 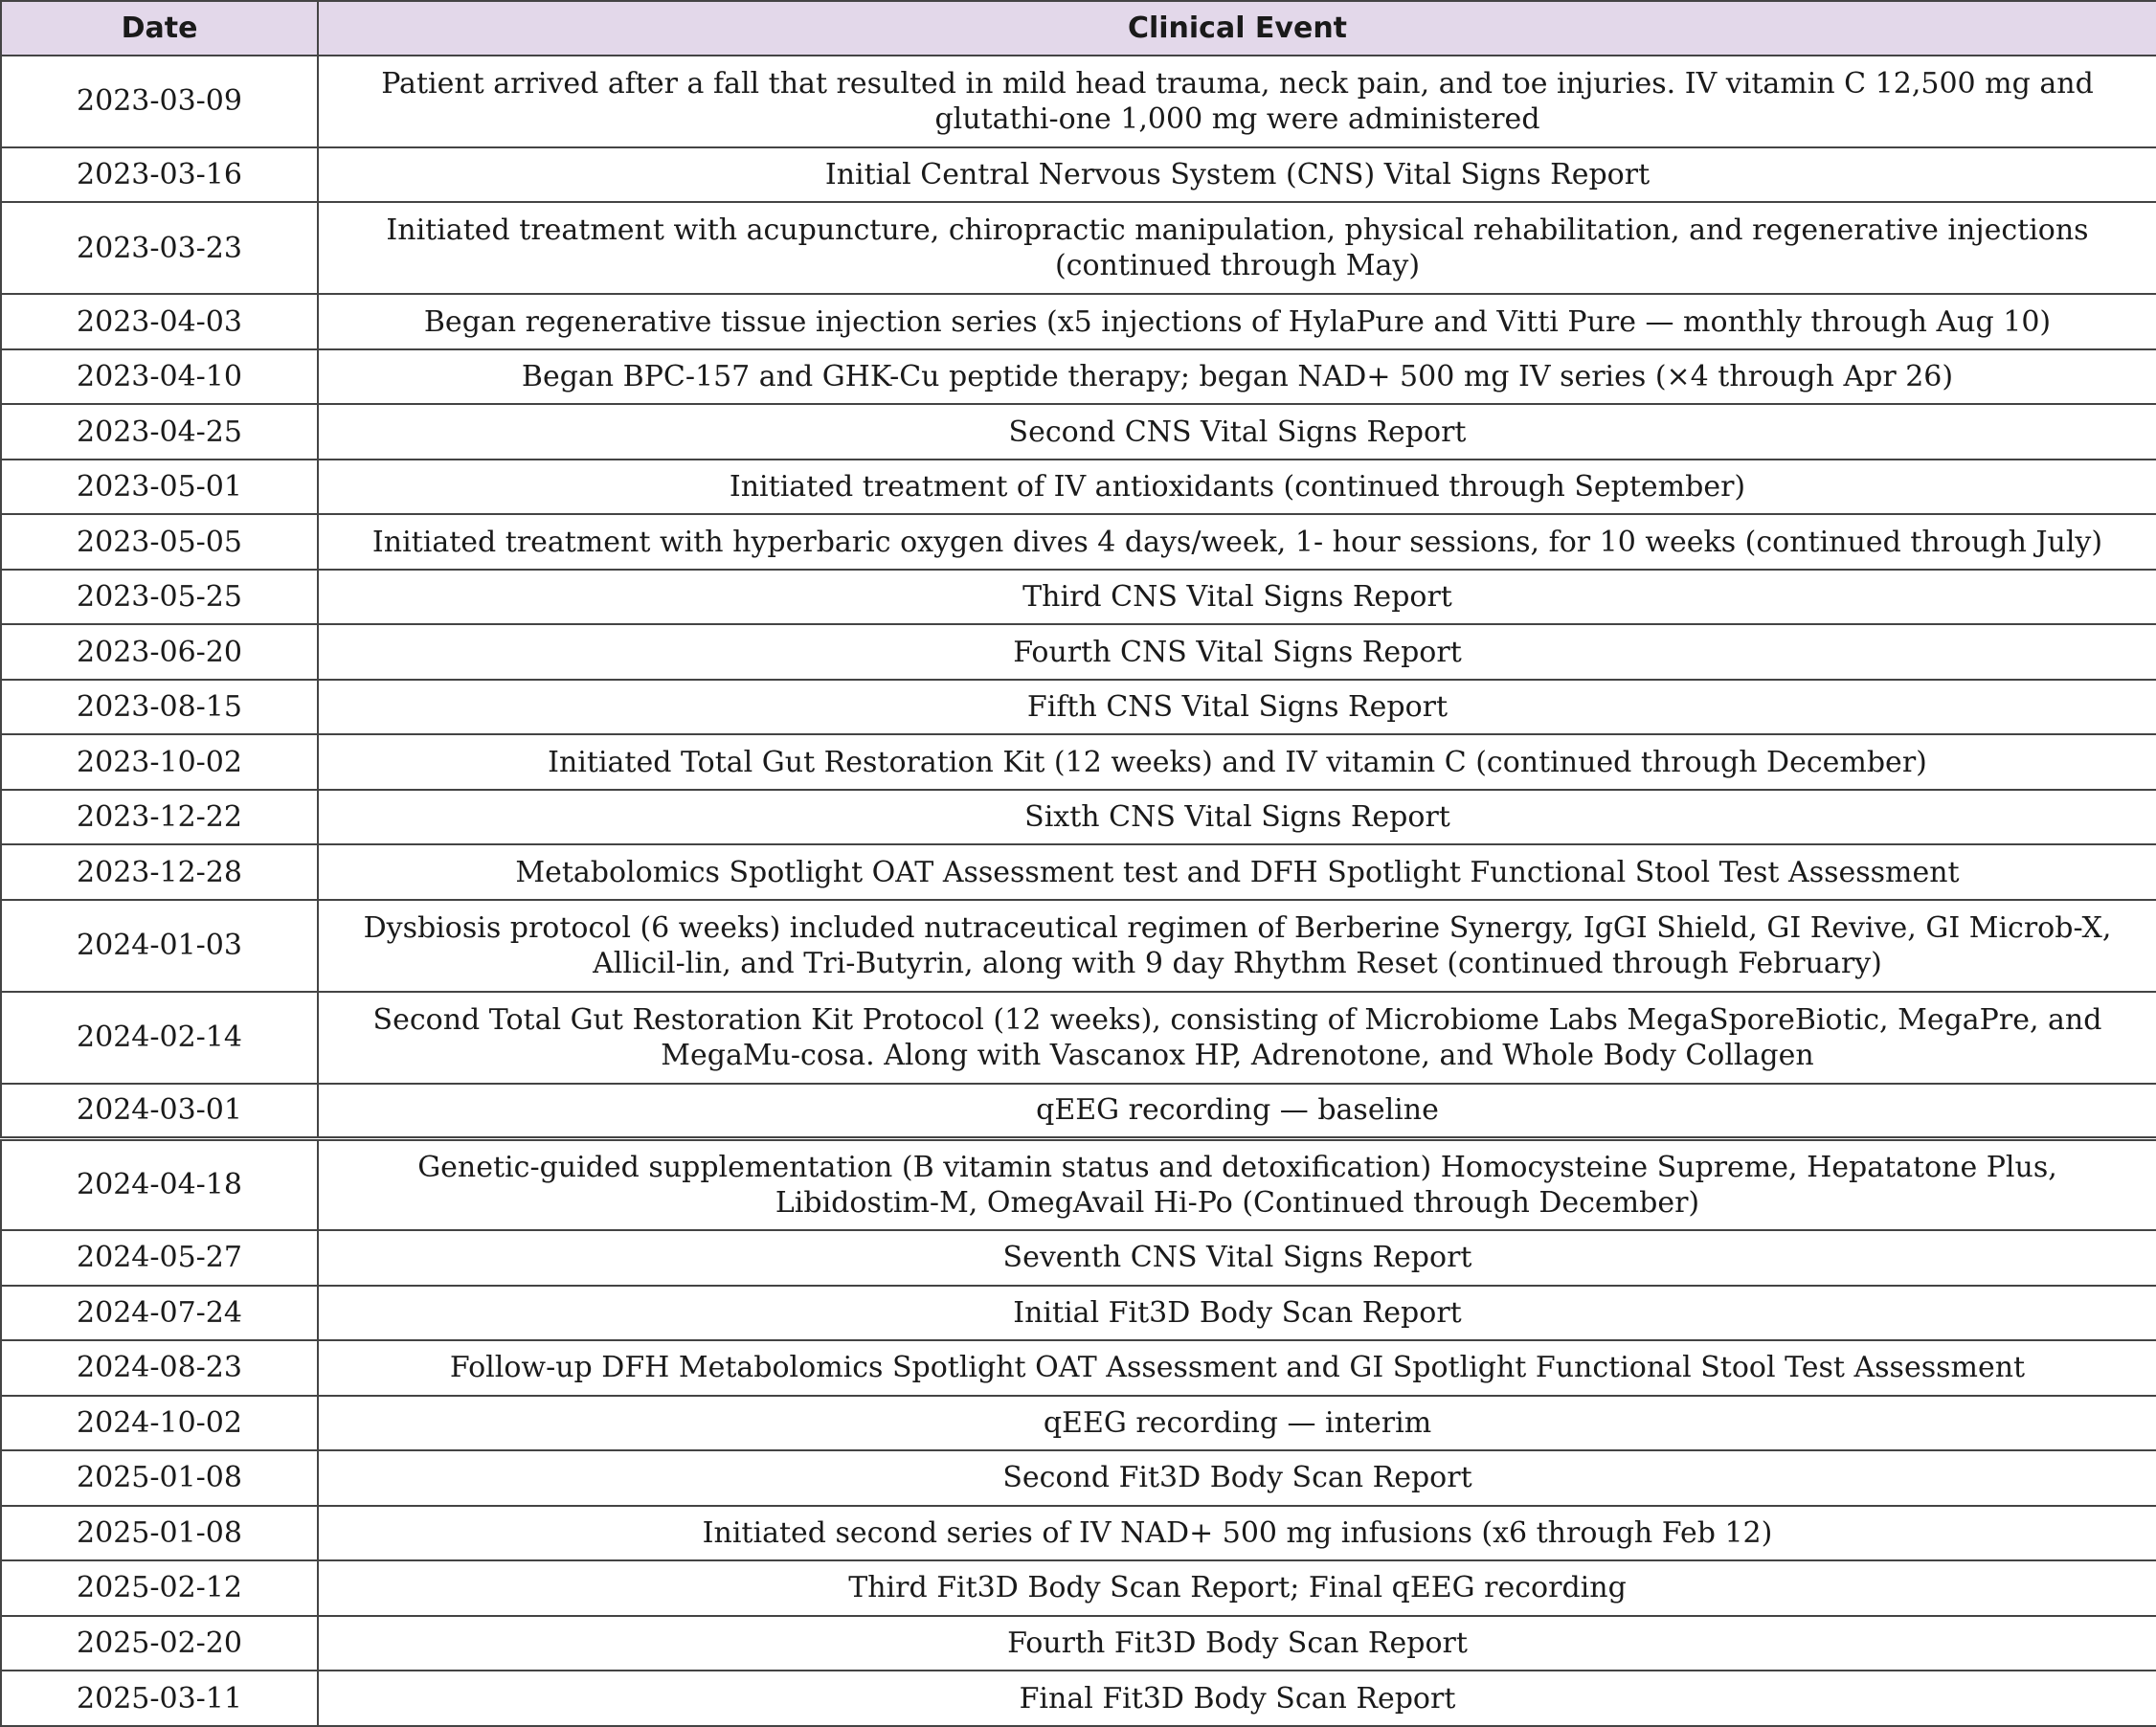 I want to click on event-date: 2023-05-25, so click(x=159, y=597).